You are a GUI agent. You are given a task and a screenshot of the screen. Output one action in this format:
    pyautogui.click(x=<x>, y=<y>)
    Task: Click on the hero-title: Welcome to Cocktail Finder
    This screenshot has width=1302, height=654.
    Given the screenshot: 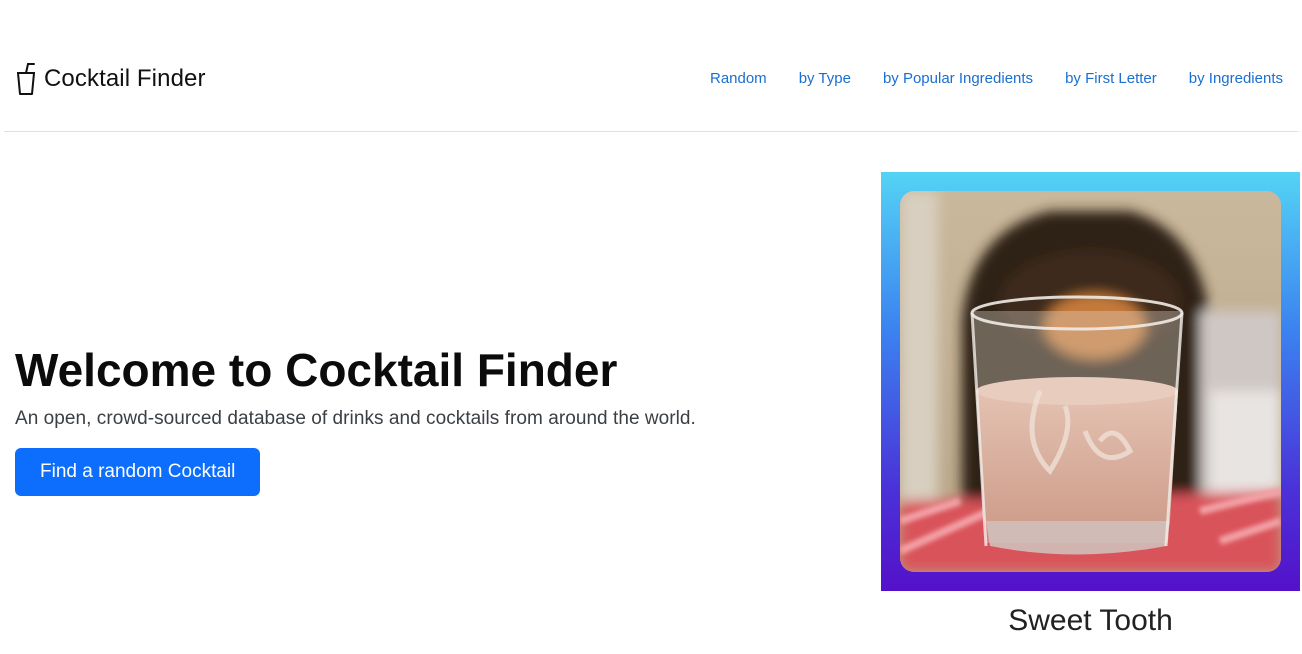 What is the action you would take?
    pyautogui.click(x=316, y=370)
    